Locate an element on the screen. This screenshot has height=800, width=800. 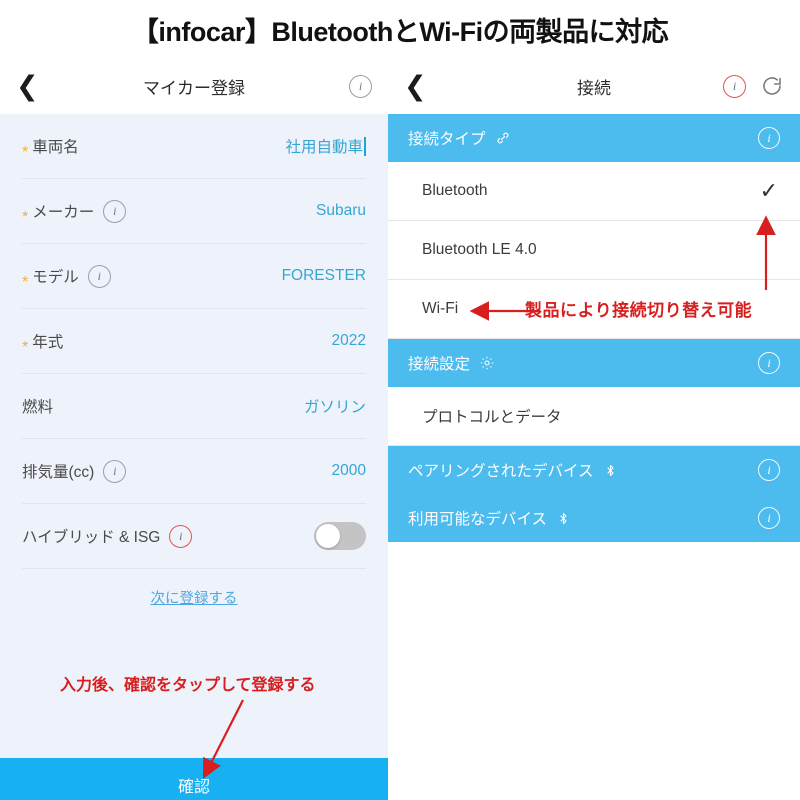
label-group: * 車両名 is located at coordinates (50, 146).